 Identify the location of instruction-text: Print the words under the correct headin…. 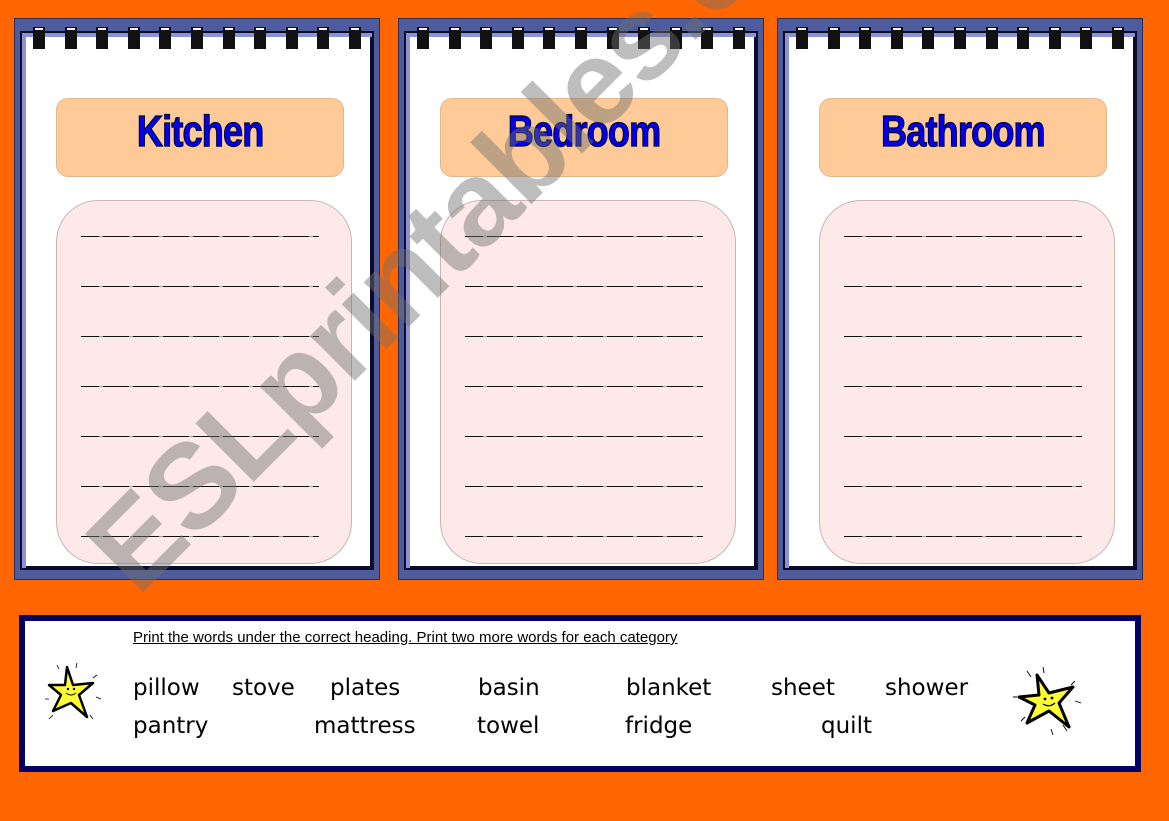
(405, 637).